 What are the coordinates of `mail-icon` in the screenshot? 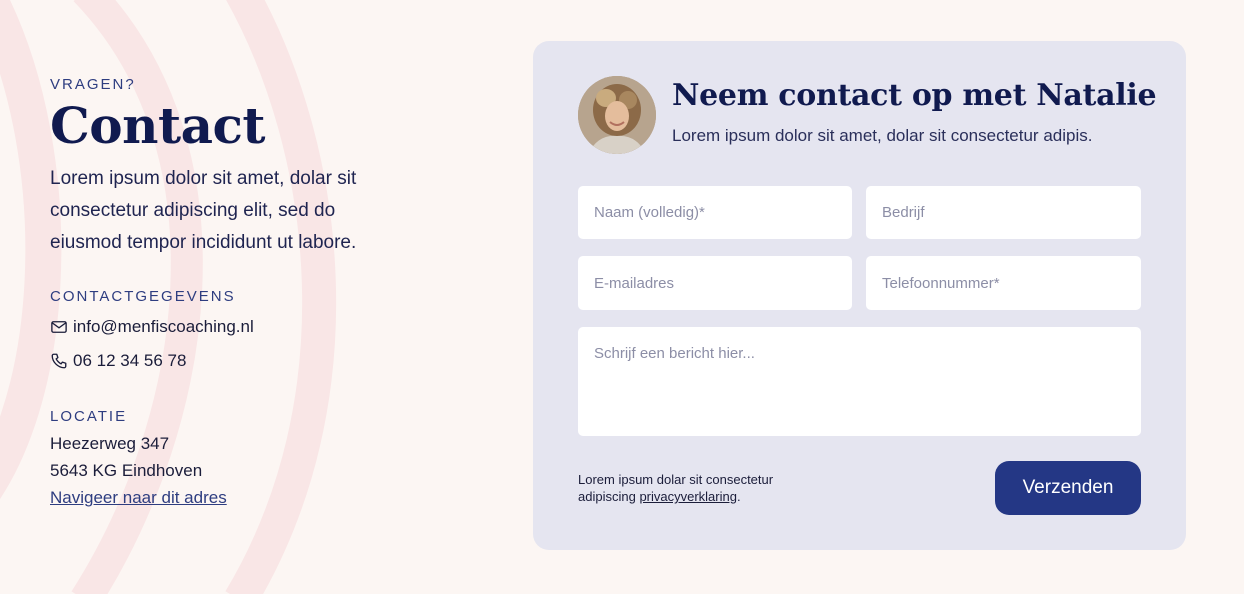 It's located at (59, 327).